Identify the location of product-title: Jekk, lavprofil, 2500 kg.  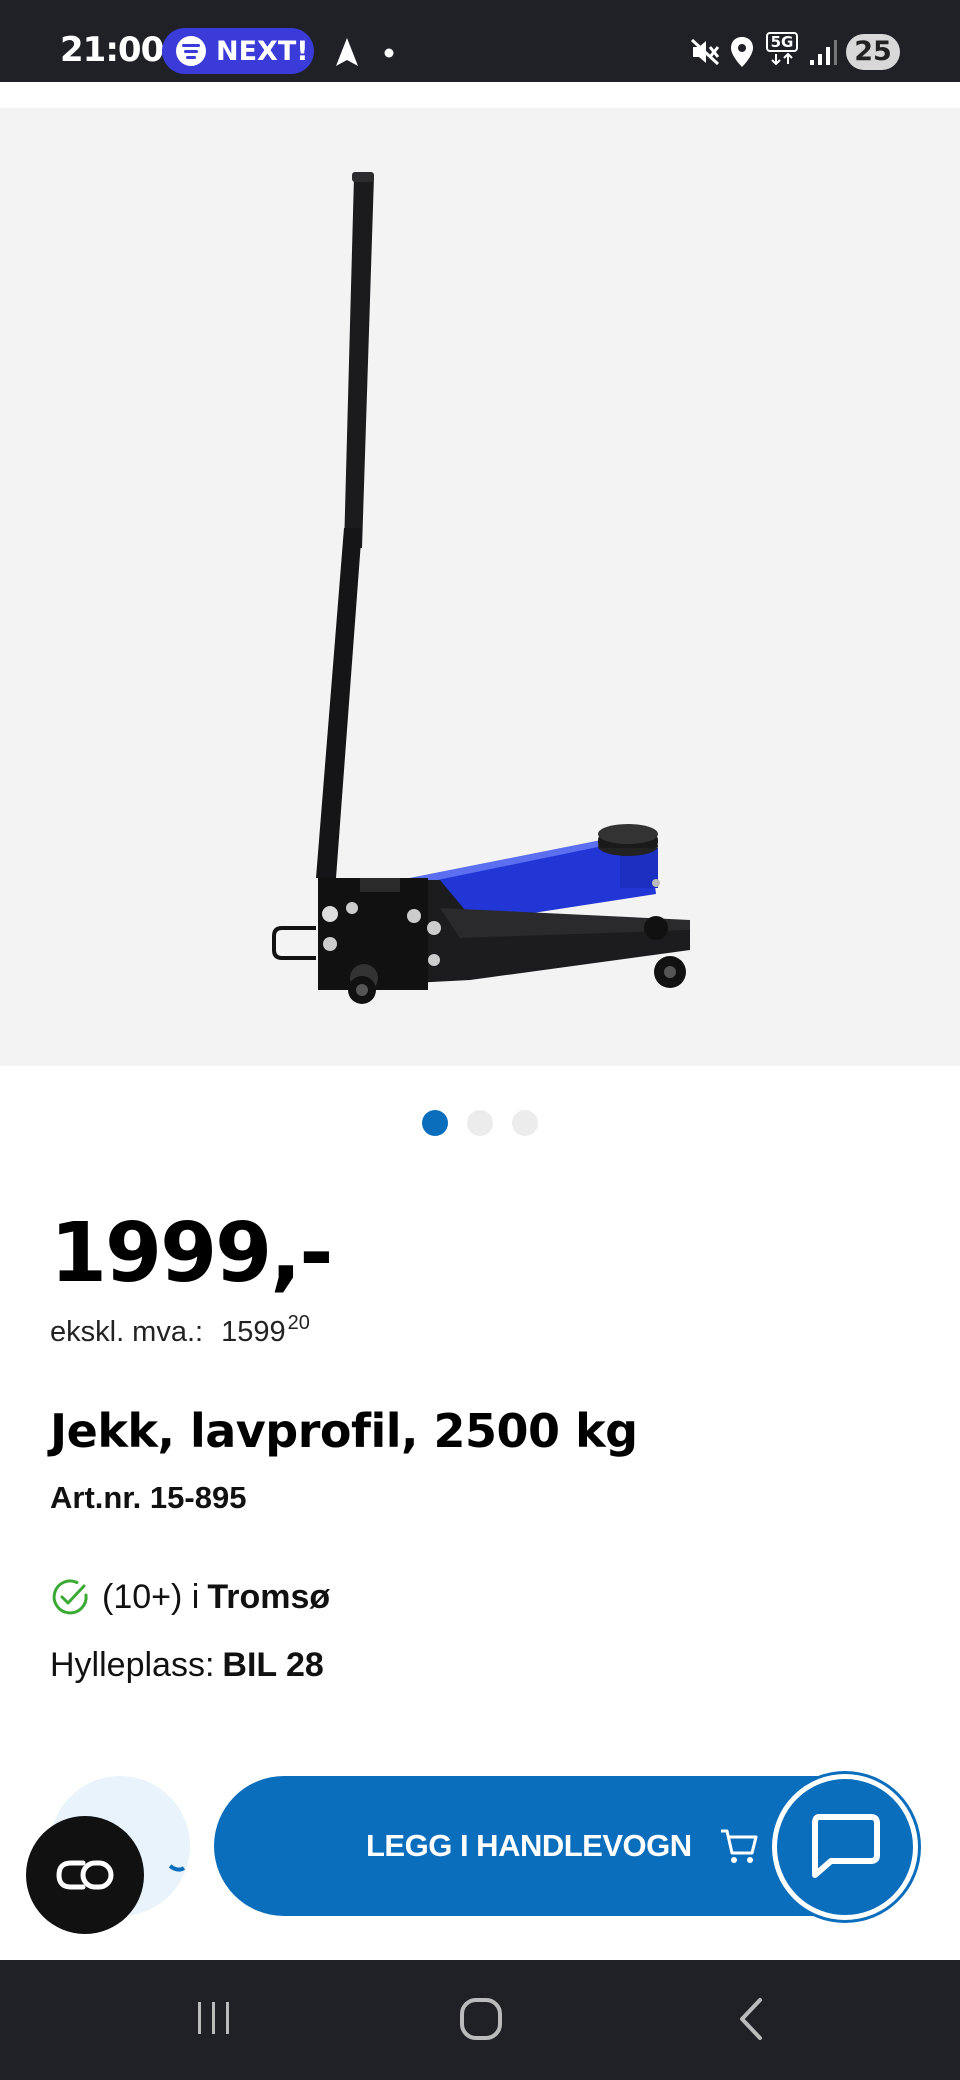
(344, 1431).